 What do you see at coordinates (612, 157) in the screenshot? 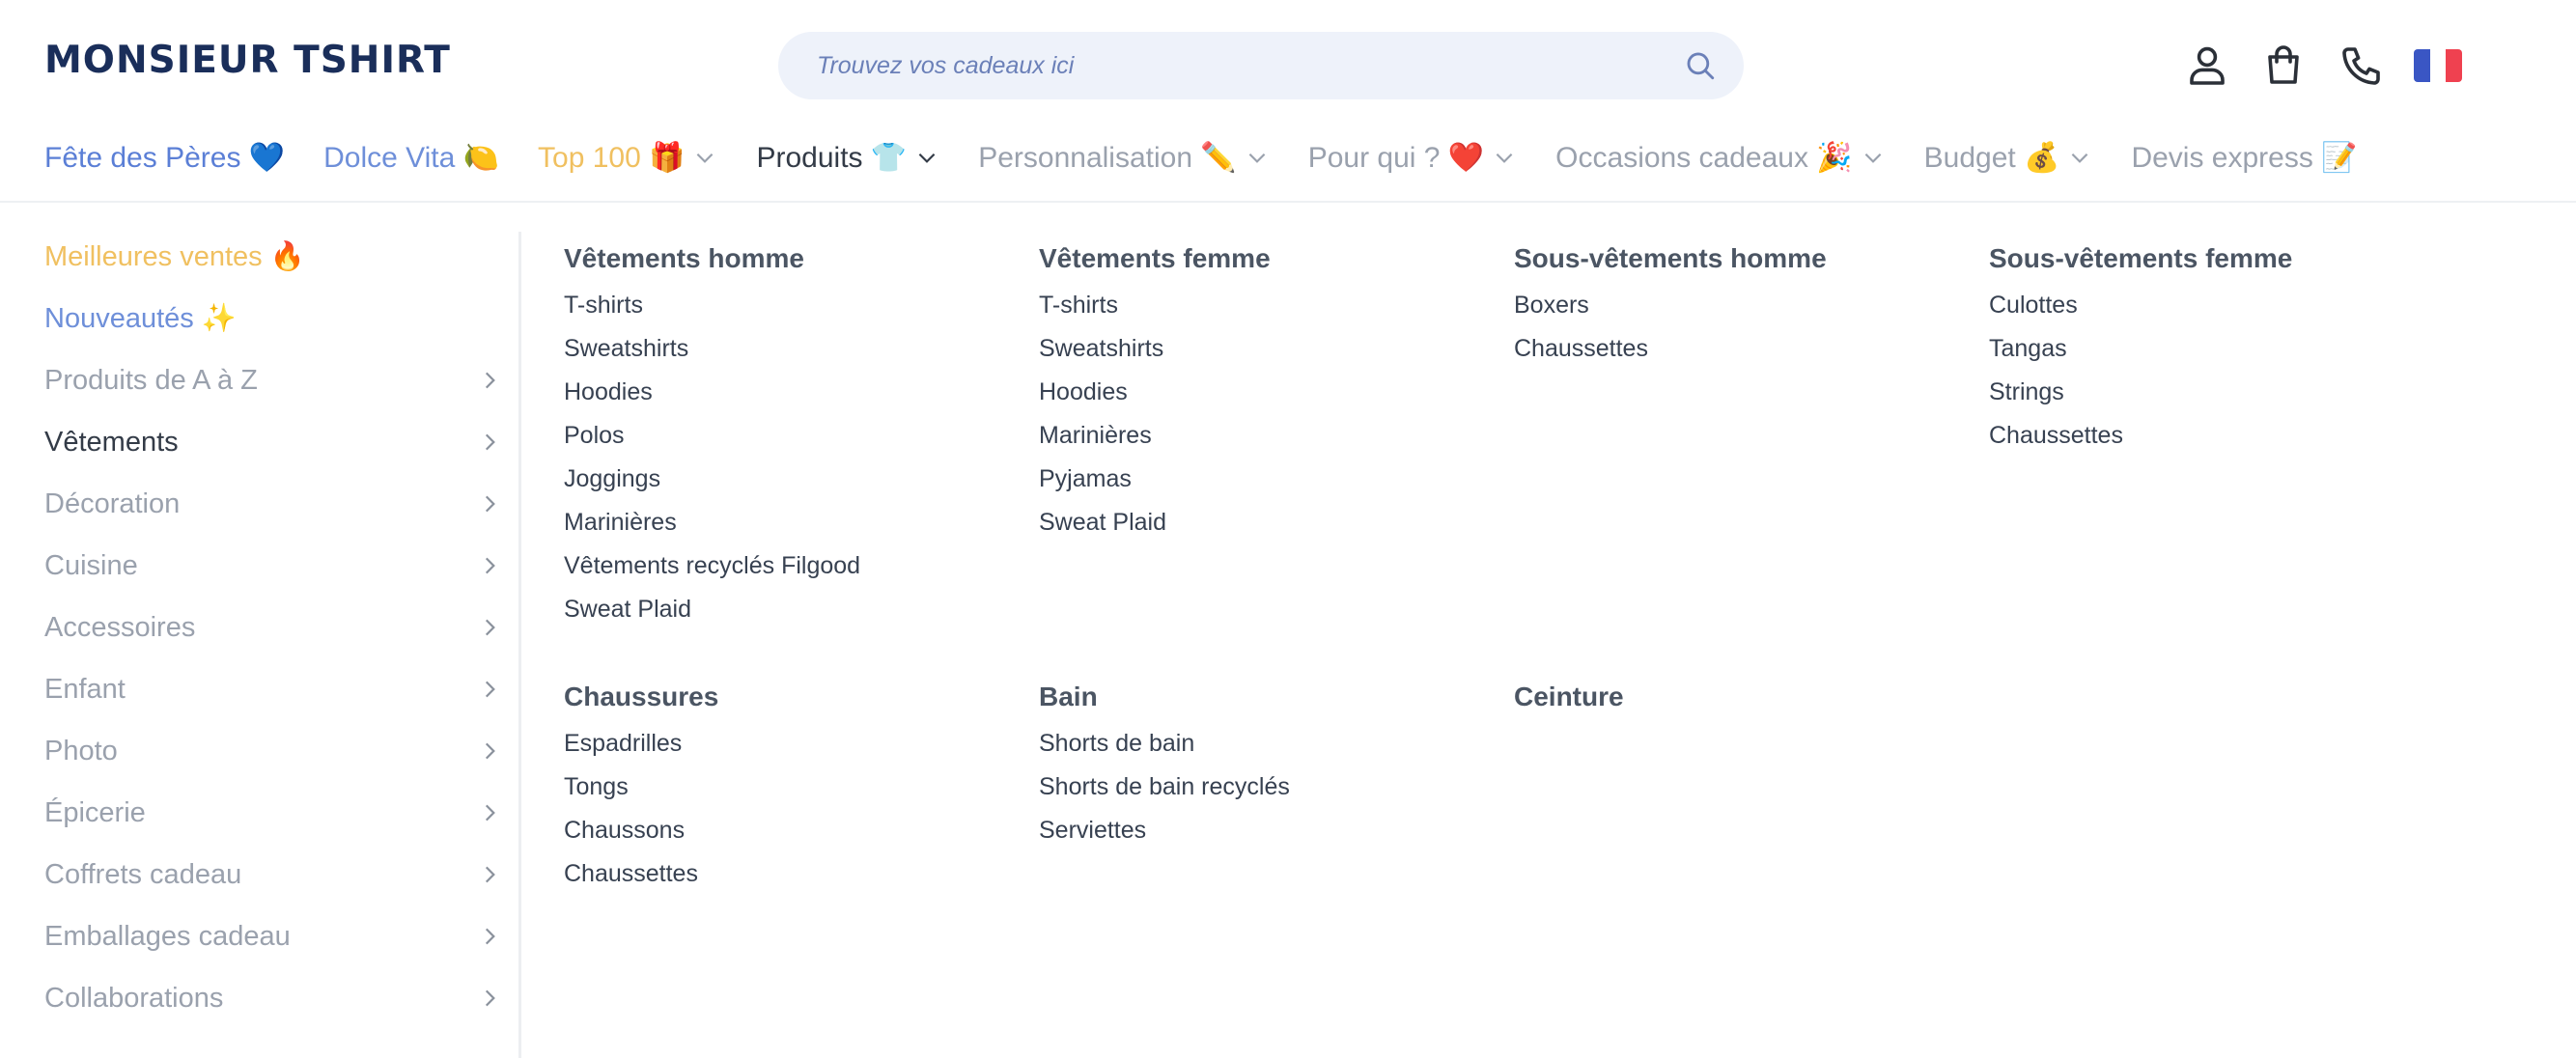
I see `nav-item-label: Top 100 🎁` at bounding box center [612, 157].